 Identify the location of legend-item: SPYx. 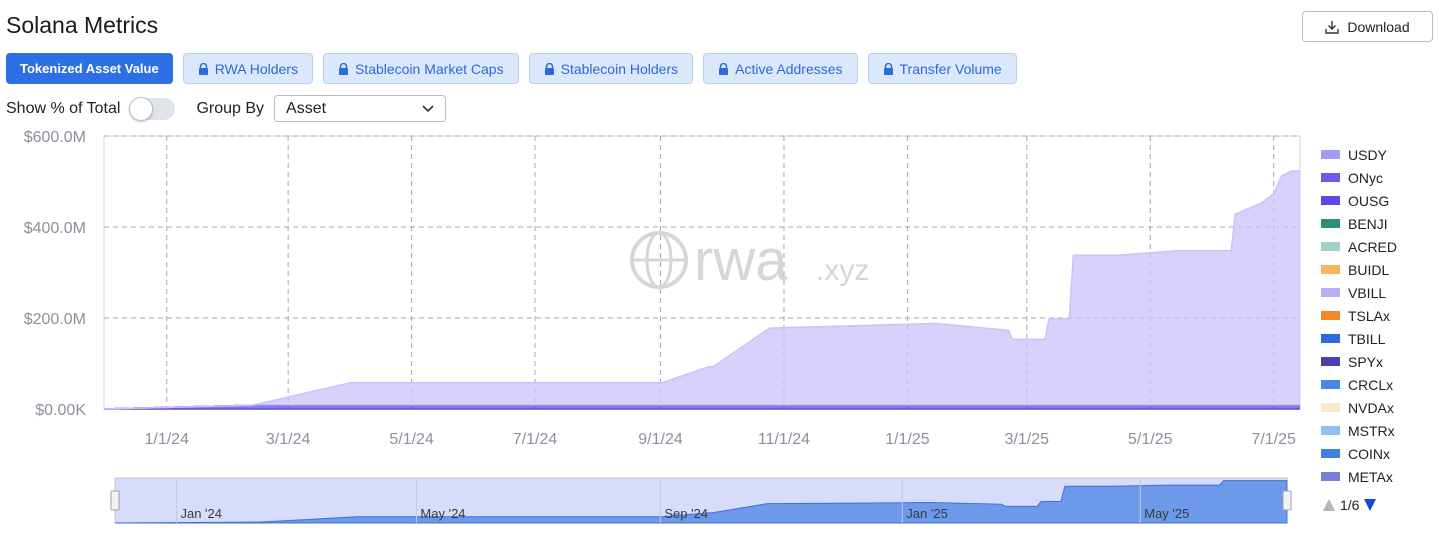
(1379, 361).